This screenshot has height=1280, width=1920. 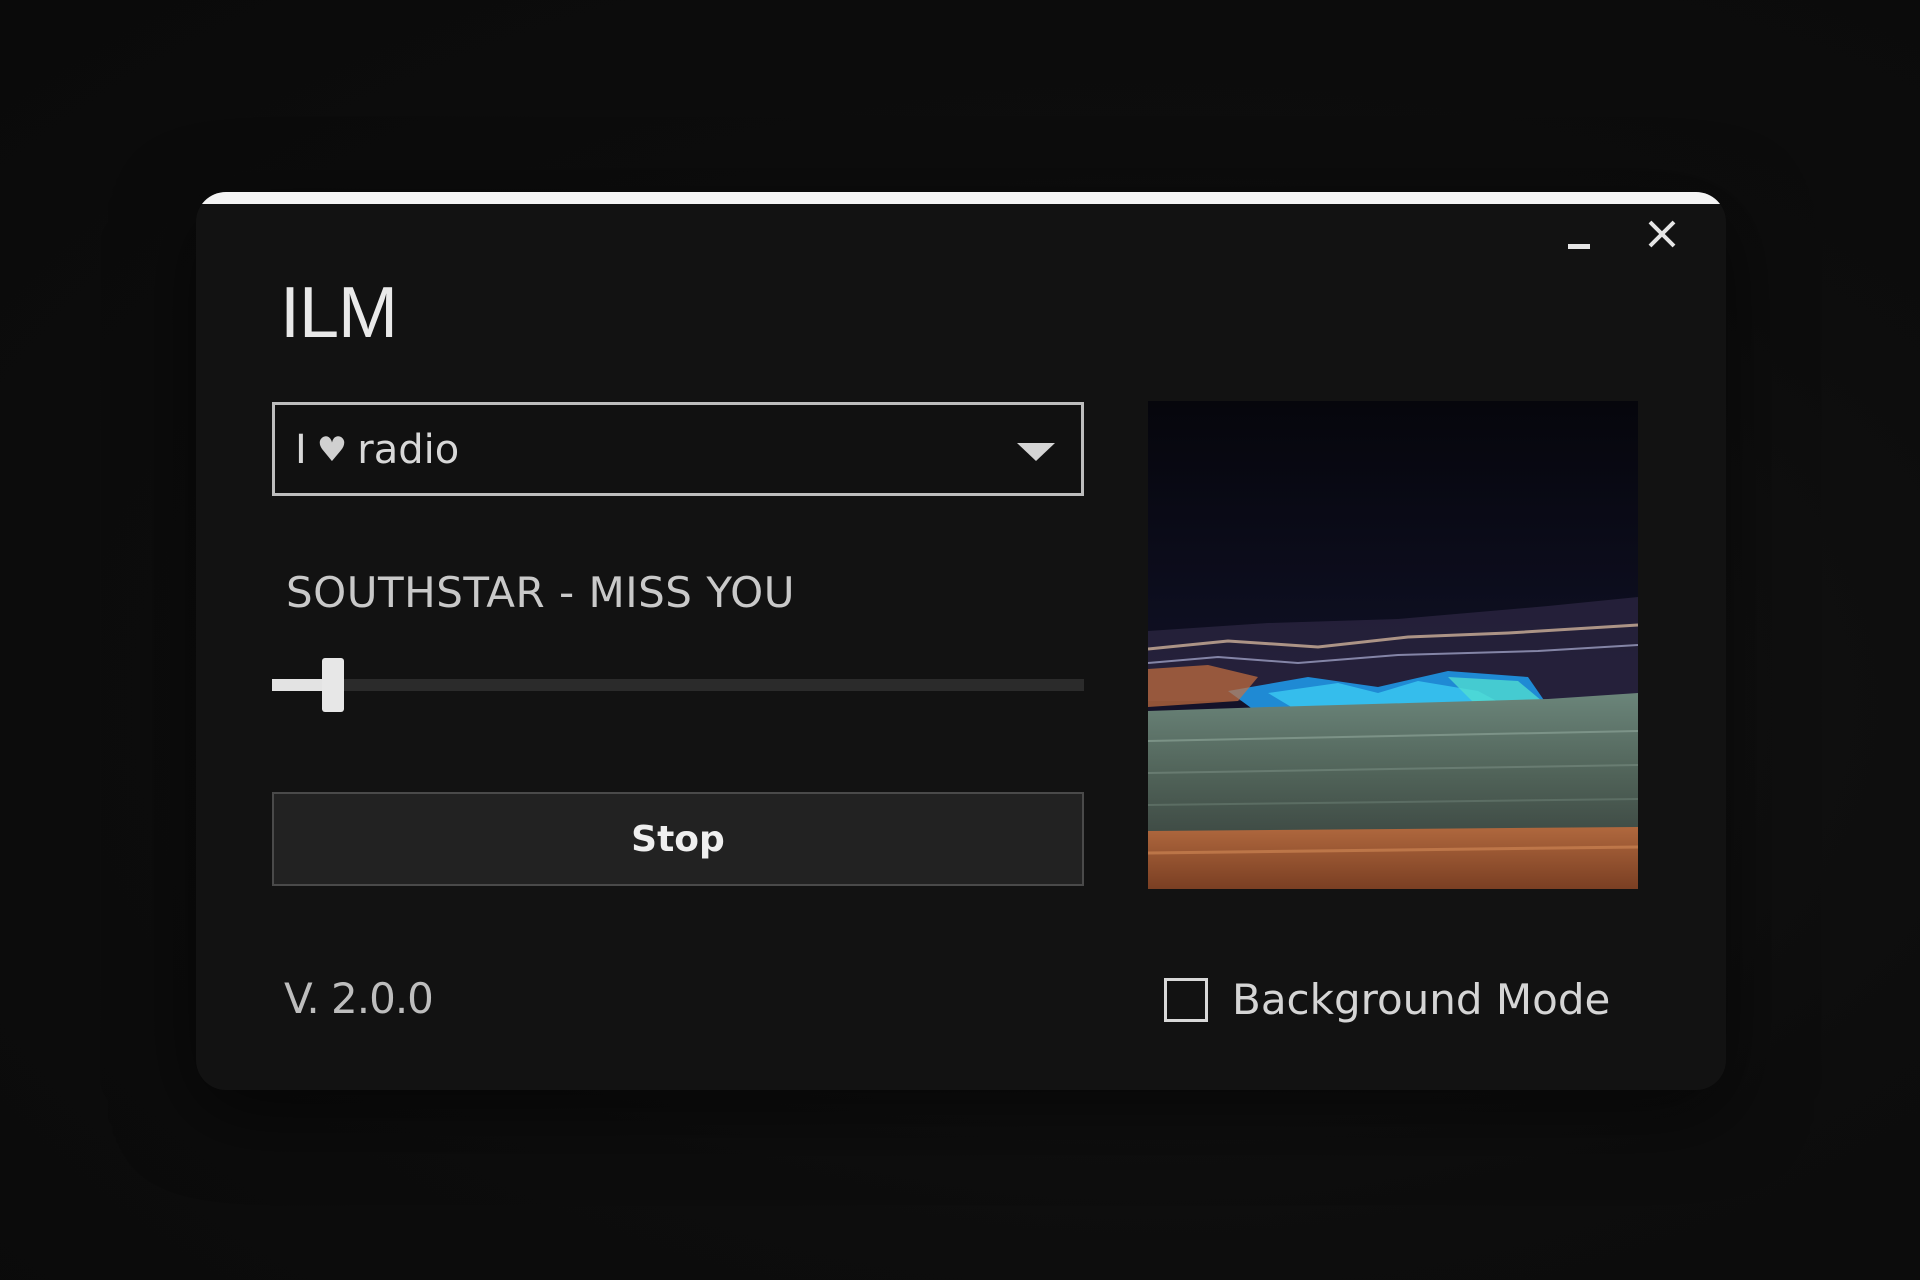 What do you see at coordinates (678, 449) in the screenshot?
I see `station-dropdown: I ♥ radio` at bounding box center [678, 449].